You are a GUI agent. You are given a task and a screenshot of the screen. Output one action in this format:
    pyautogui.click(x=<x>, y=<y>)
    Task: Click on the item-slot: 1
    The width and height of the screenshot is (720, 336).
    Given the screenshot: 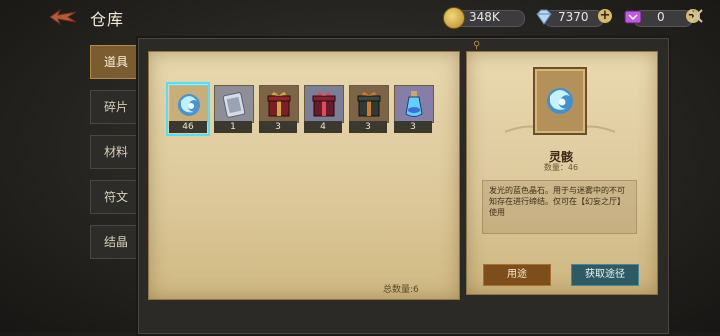 What is the action you would take?
    pyautogui.click(x=234, y=109)
    